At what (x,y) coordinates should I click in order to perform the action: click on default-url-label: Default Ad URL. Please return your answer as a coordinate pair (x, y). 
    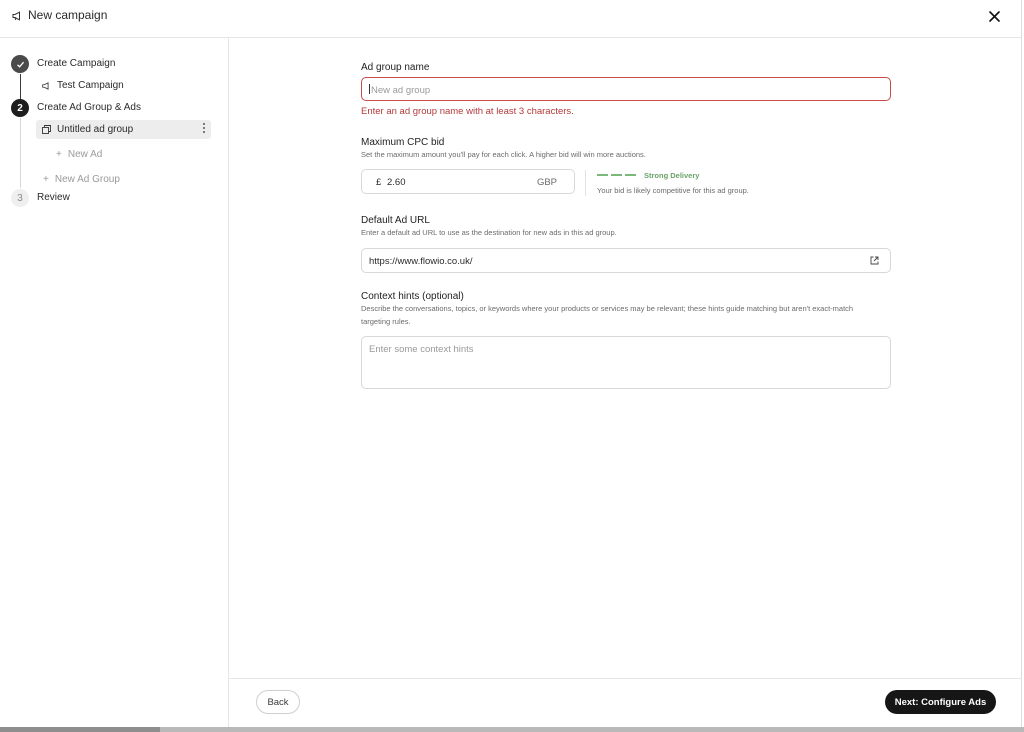
    Looking at the image, I should click on (395, 220).